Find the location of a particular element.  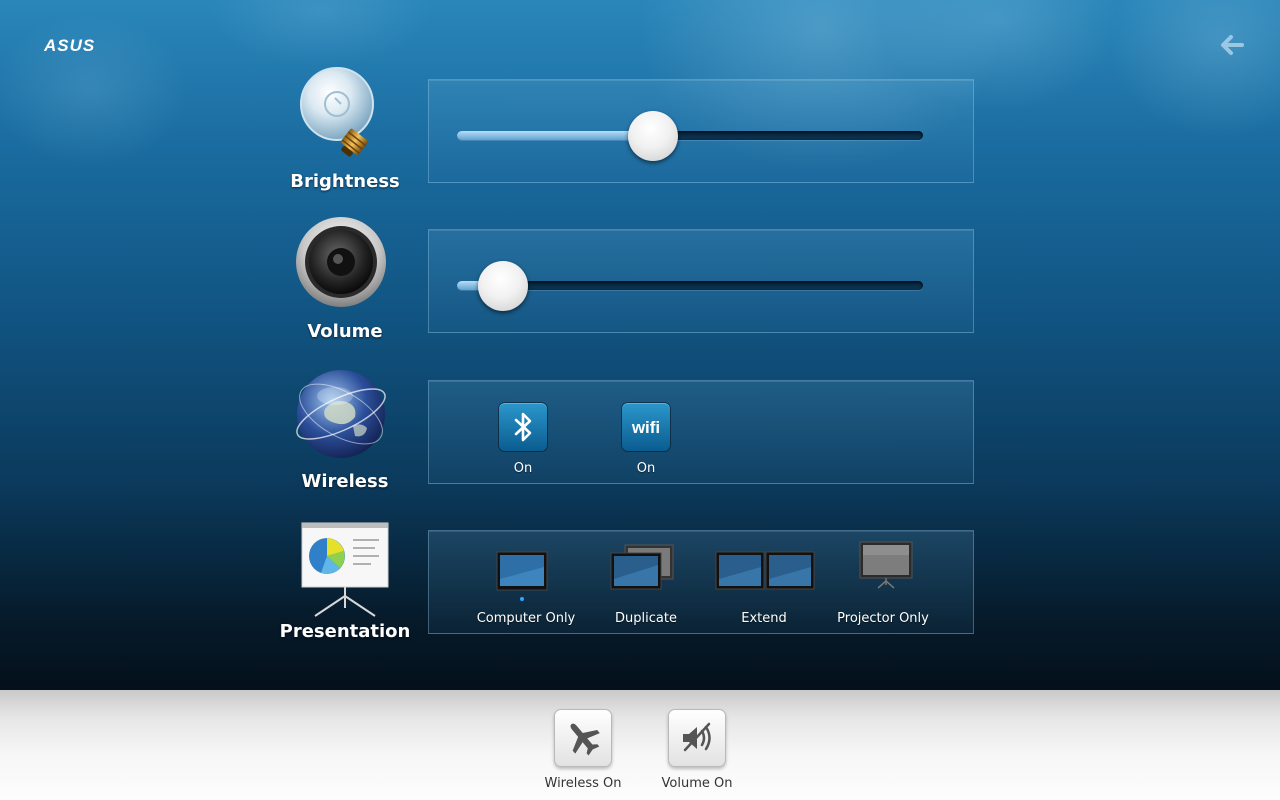

bluetooth-icon is located at coordinates (523, 427).